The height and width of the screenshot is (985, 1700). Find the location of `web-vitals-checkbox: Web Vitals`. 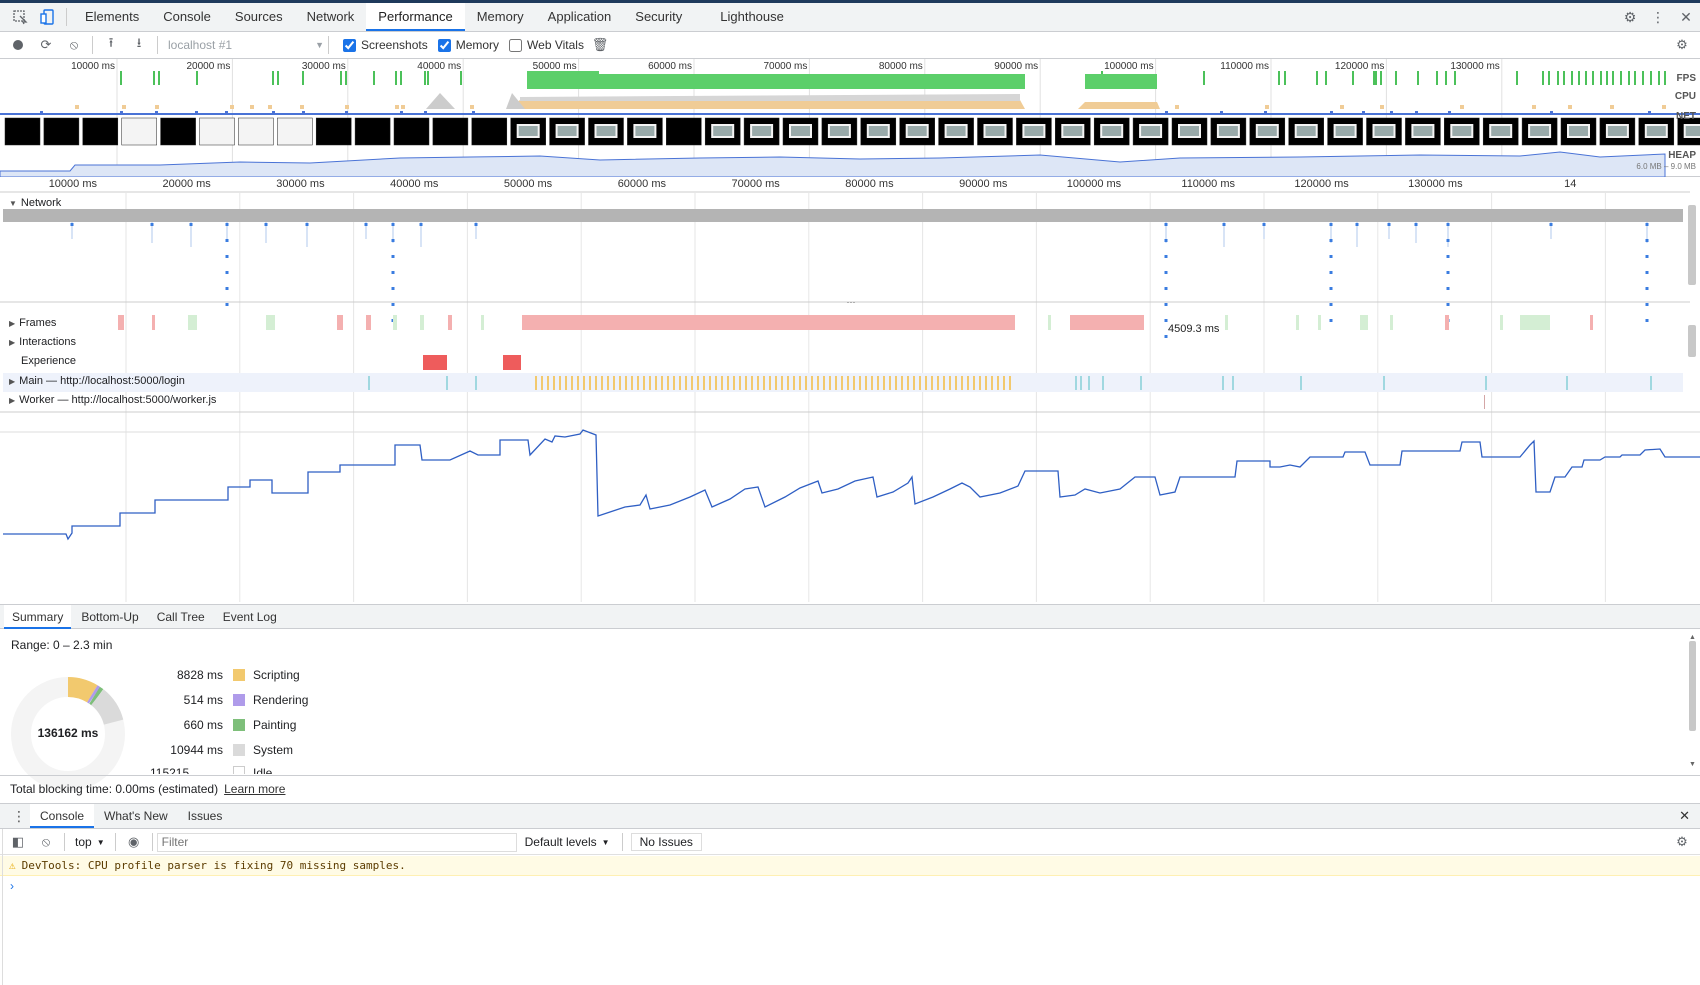

web-vitals-checkbox: Web Vitals is located at coordinates (546, 45).